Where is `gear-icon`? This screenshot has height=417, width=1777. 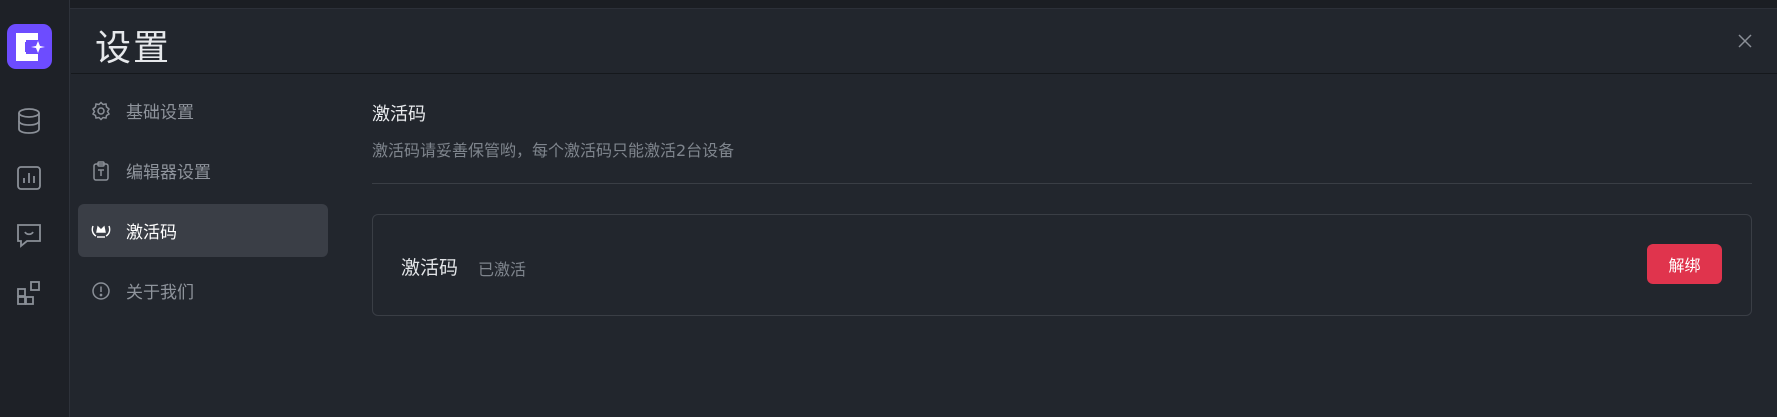 gear-icon is located at coordinates (101, 111).